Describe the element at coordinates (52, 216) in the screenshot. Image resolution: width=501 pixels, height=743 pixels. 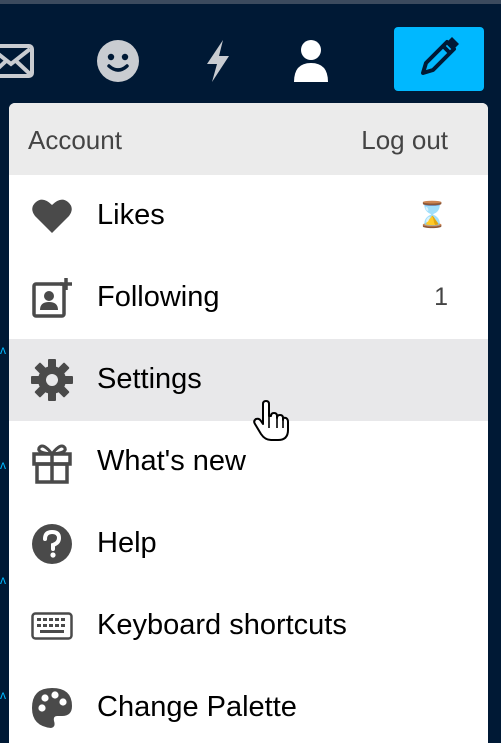
I see `heart-icon` at that location.